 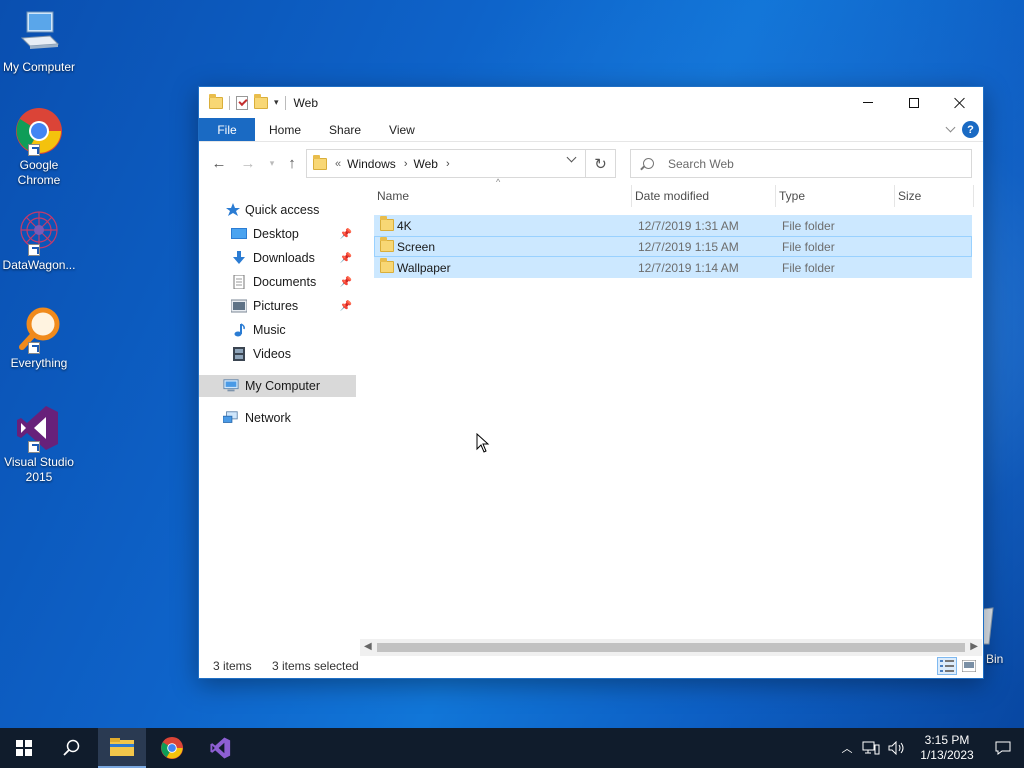 I want to click on column-header-type: Type, so click(x=835, y=196).